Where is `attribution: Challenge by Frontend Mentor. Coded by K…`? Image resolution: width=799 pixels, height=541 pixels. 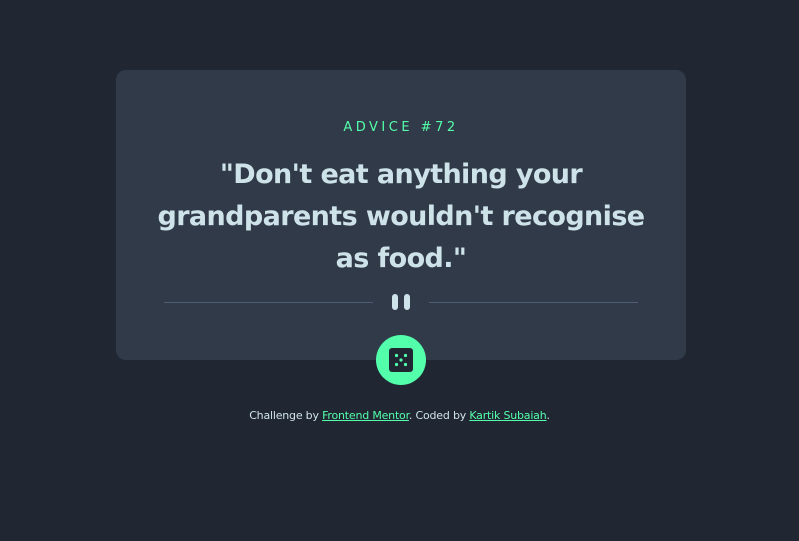 attribution: Challenge by Frontend Mentor. Coded by K… is located at coordinates (399, 415).